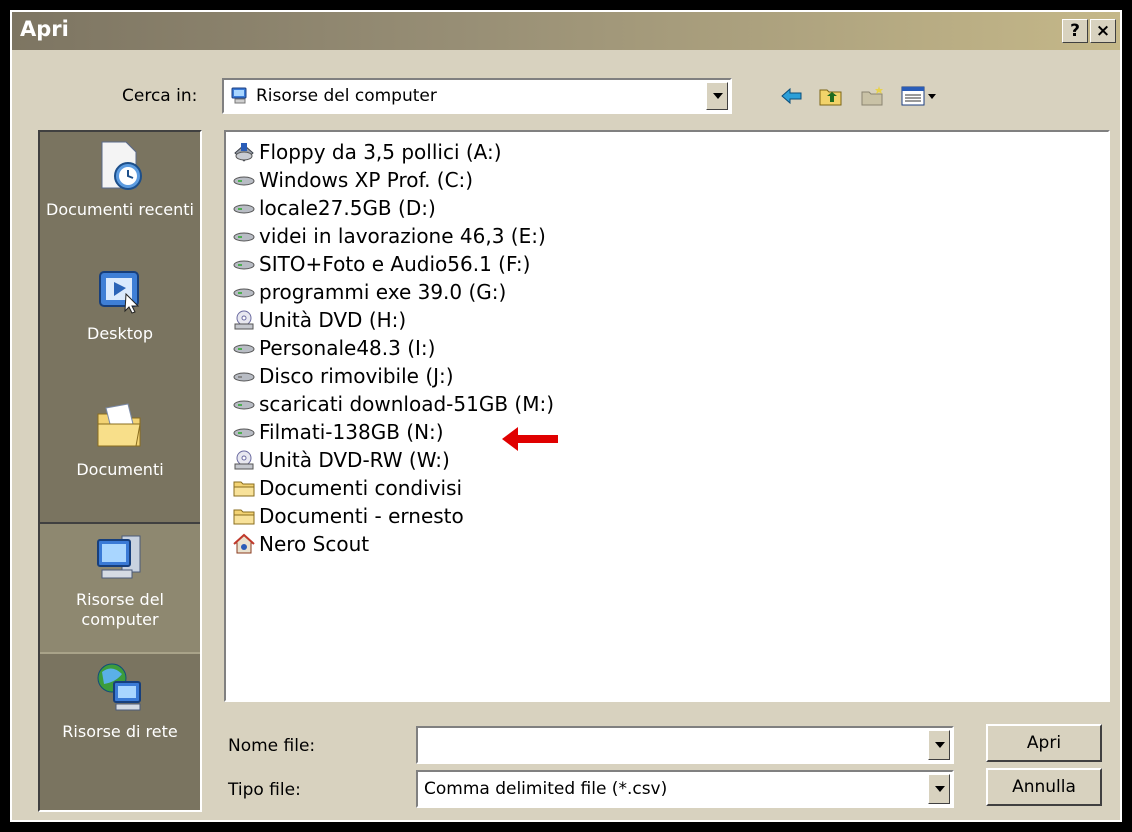 The height and width of the screenshot is (832, 1132). I want to click on place-label: Desktop, so click(120, 333).